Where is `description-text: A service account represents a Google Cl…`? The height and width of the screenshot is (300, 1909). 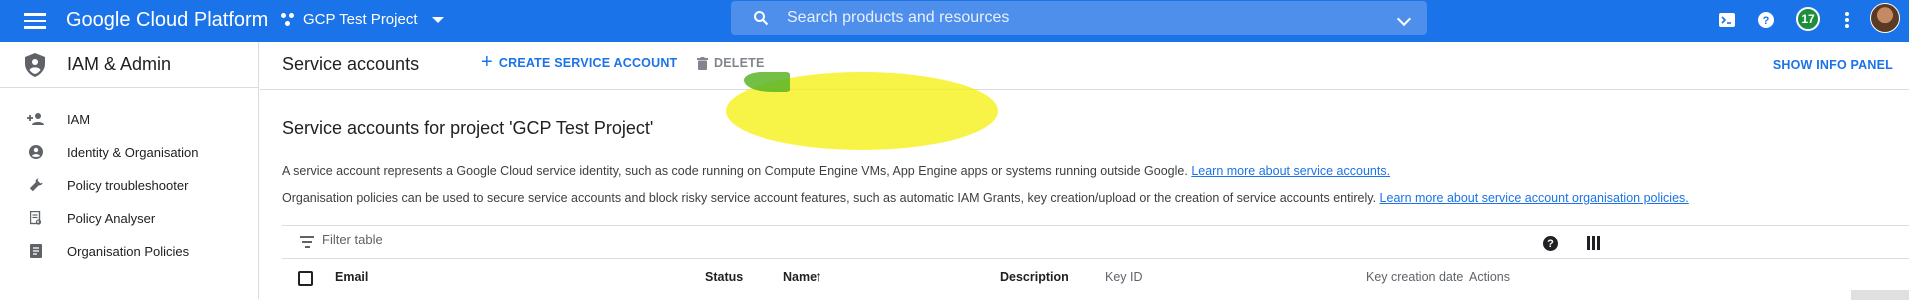 description-text: A service account represents a Google Cl… is located at coordinates (735, 171).